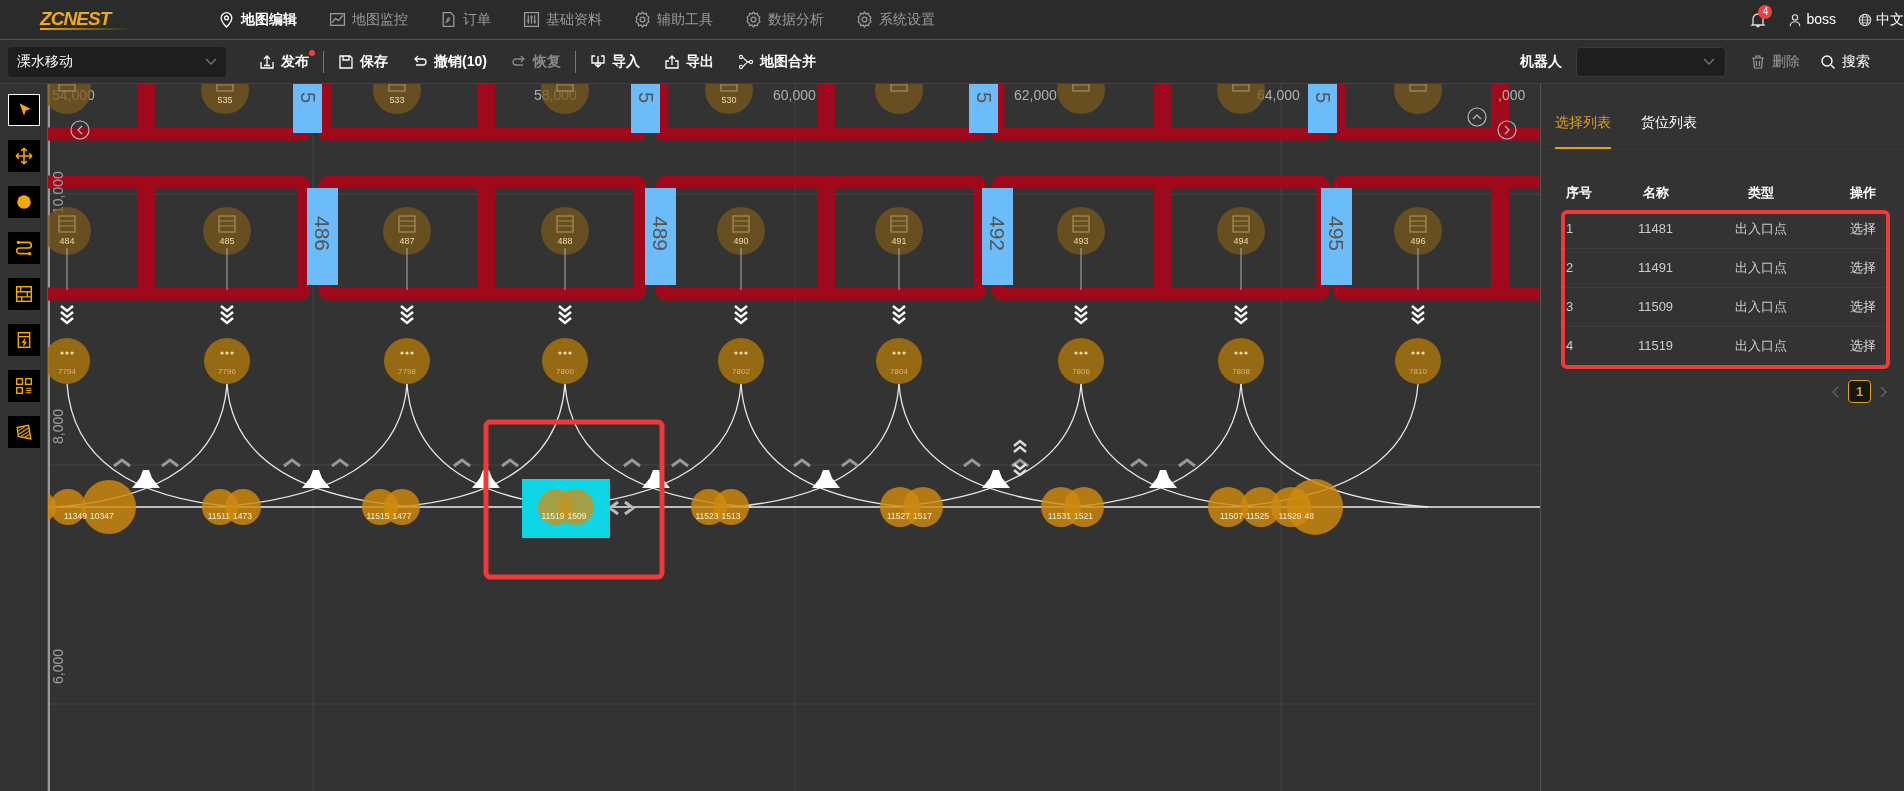 This screenshot has height=791, width=1904. I want to click on scroll-left-icon, so click(80, 130).